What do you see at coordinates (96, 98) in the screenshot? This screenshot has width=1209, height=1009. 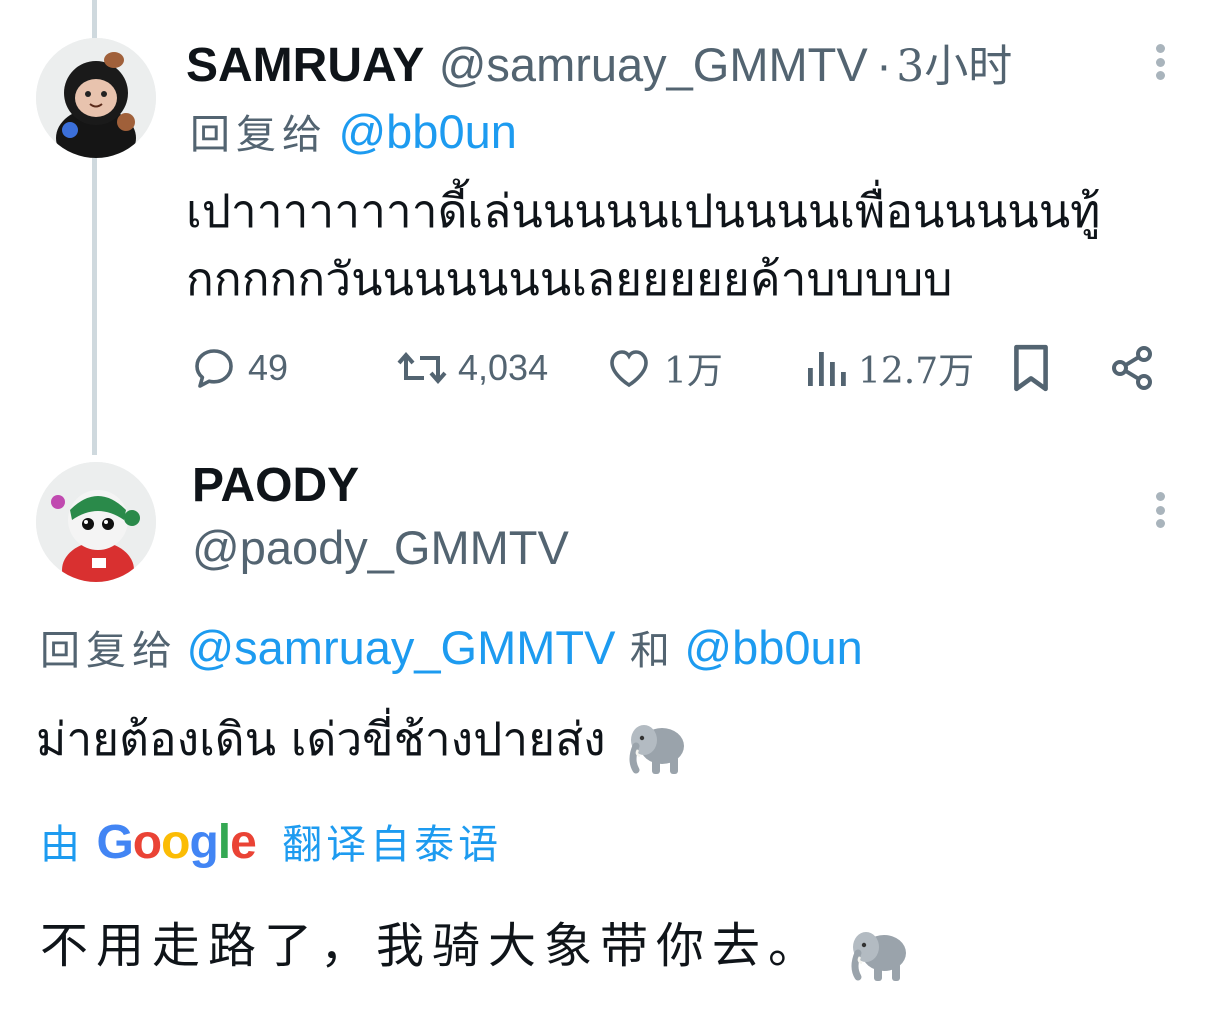 I see `avatar-samruay` at bounding box center [96, 98].